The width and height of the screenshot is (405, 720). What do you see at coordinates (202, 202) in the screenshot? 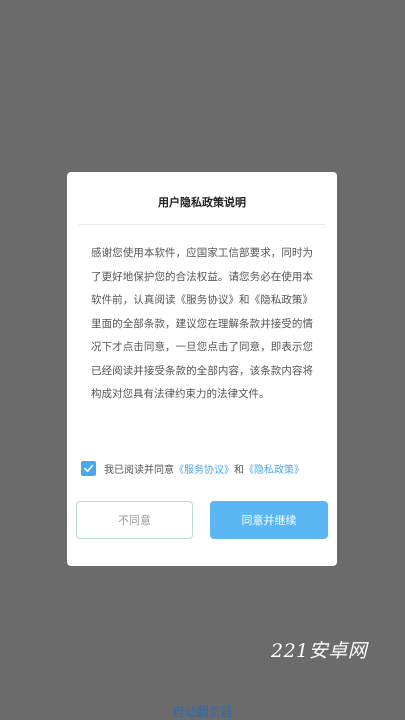
I see `dialog-title: 用户隐私政策说明` at bounding box center [202, 202].